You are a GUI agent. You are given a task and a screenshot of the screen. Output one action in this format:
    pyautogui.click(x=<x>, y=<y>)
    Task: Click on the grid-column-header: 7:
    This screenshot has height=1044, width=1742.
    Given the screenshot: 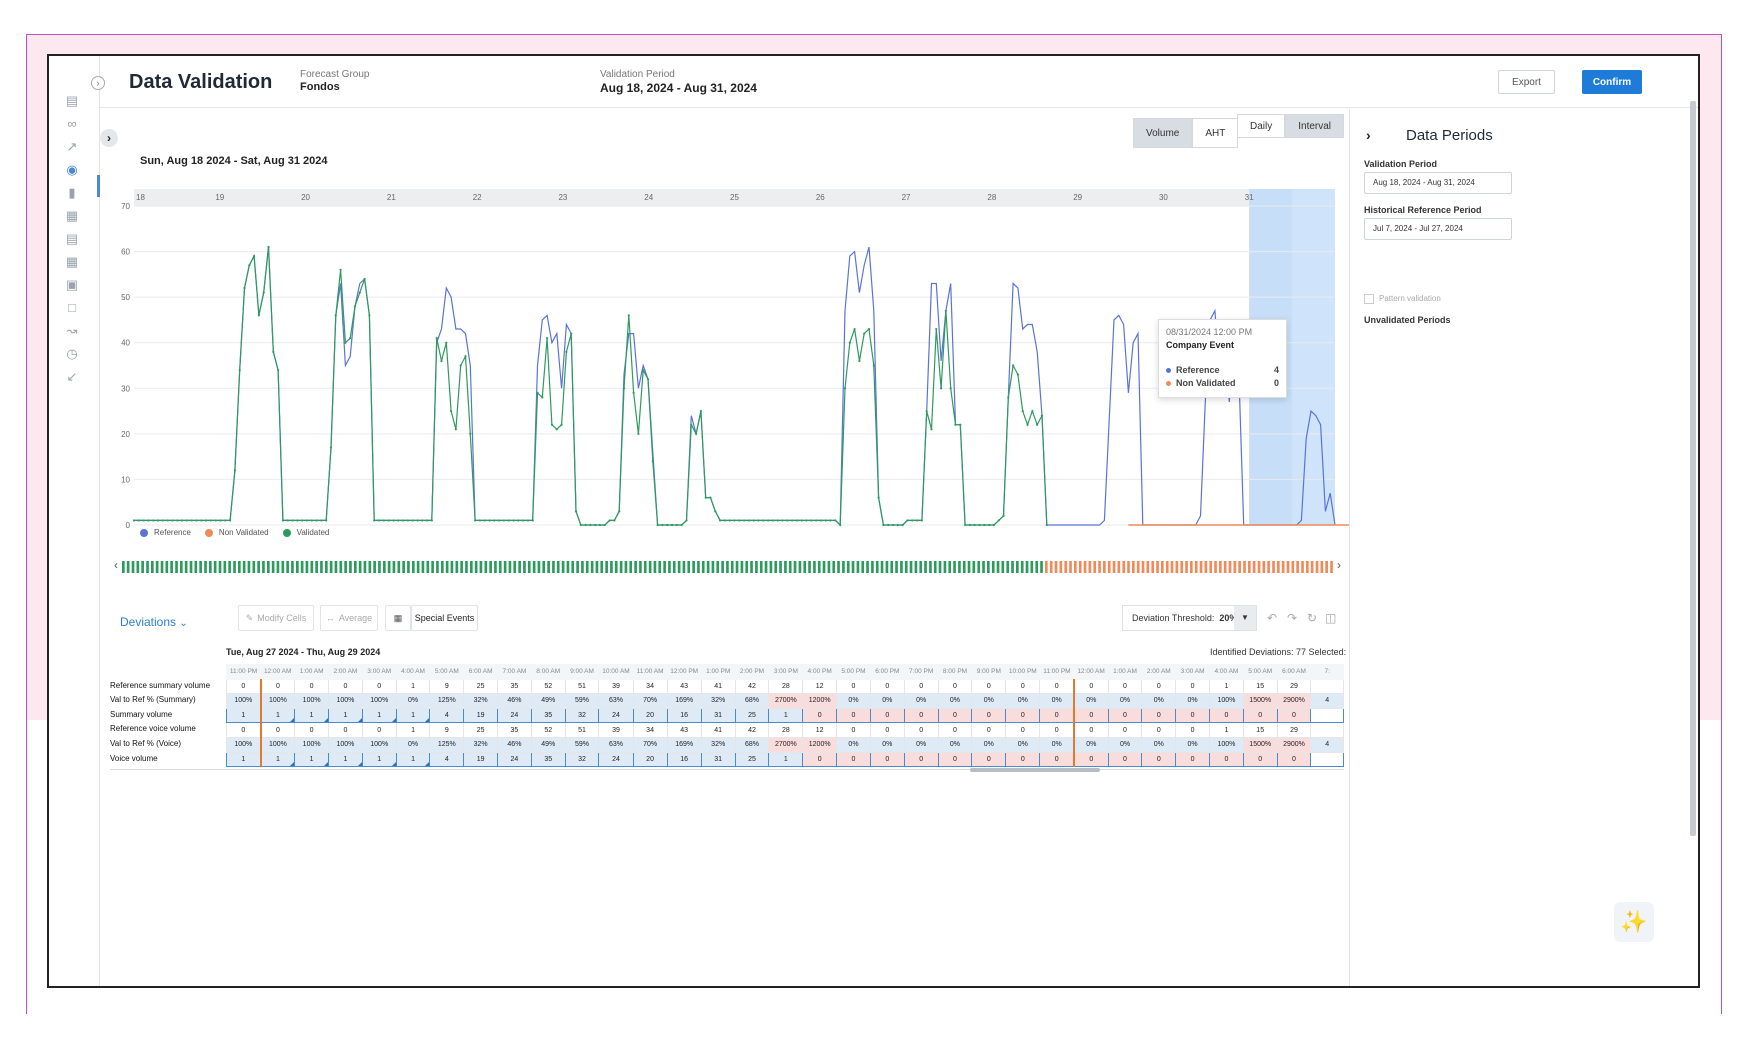 What is the action you would take?
    pyautogui.click(x=1327, y=672)
    